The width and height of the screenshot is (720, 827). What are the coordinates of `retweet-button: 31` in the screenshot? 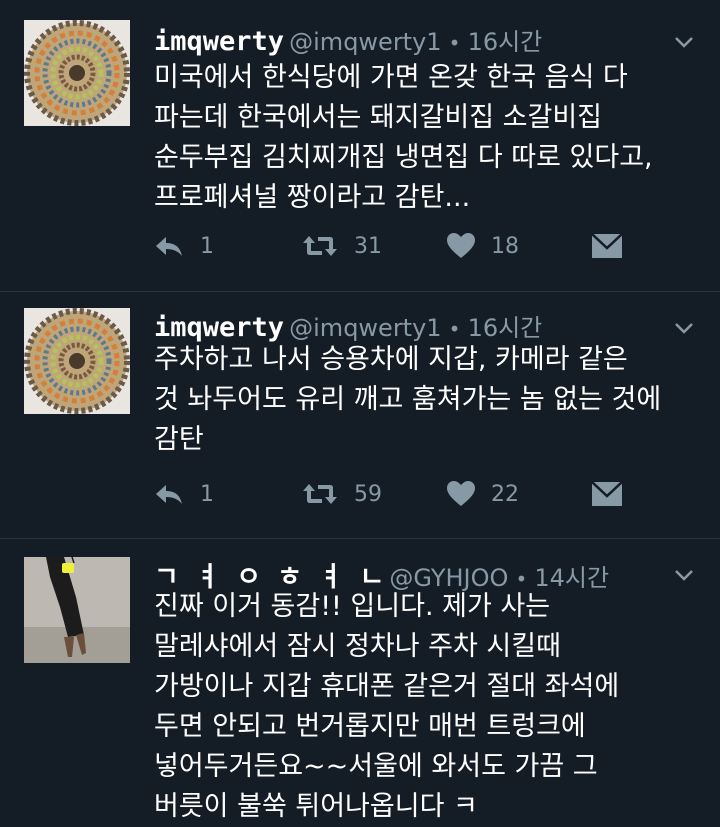 It's located at (342, 246).